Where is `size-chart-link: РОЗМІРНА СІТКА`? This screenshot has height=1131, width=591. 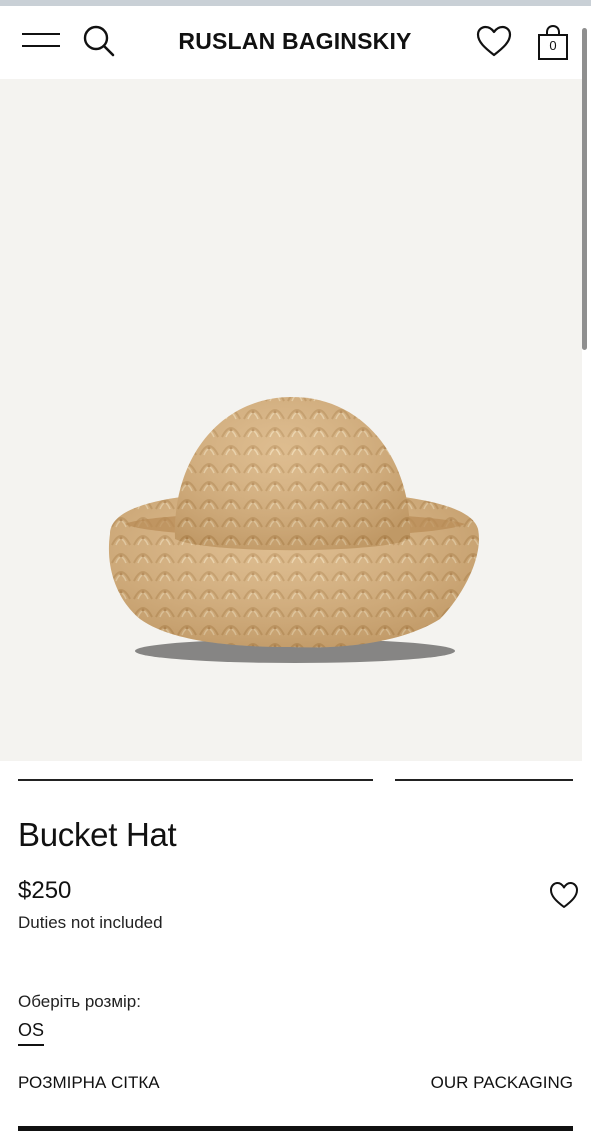
size-chart-link: РОЗМІРНА СІТКА is located at coordinates (89, 1083).